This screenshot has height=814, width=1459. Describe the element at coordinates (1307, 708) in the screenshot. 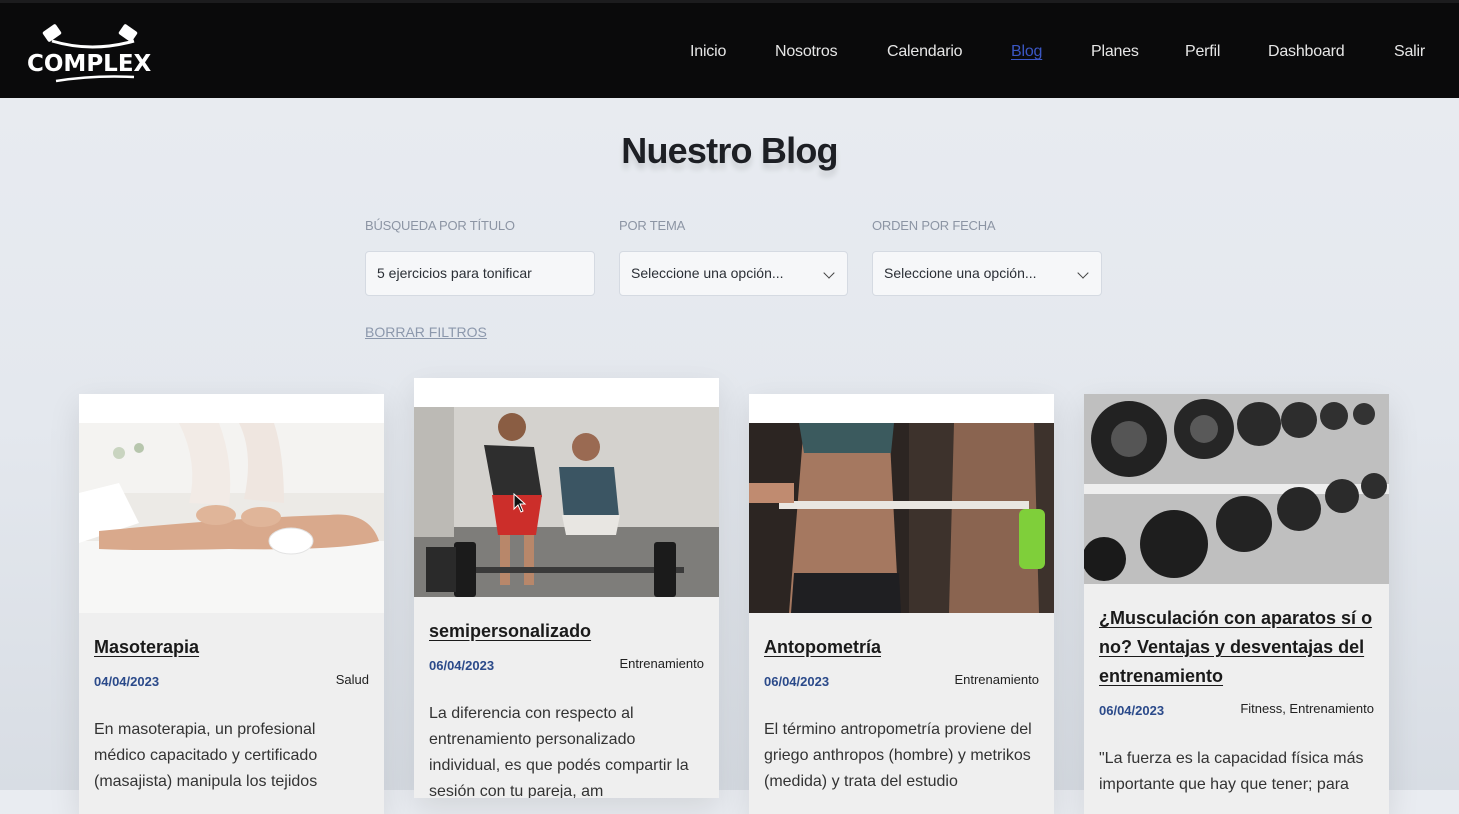

I see `card-tag: Fitness, Entrenamiento` at that location.